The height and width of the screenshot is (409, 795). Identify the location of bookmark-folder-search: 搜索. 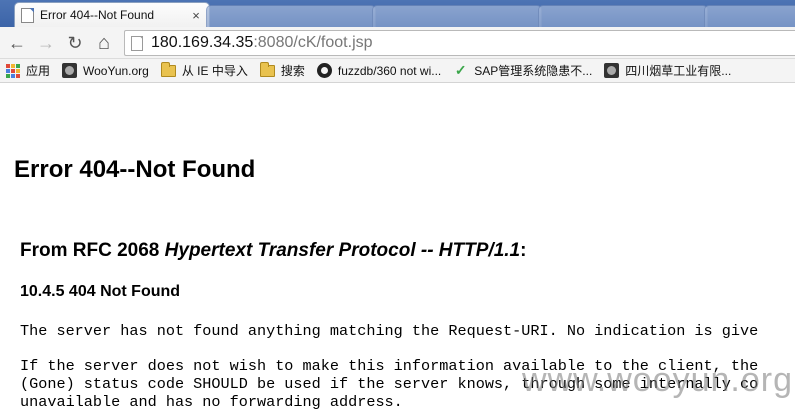
(282, 71).